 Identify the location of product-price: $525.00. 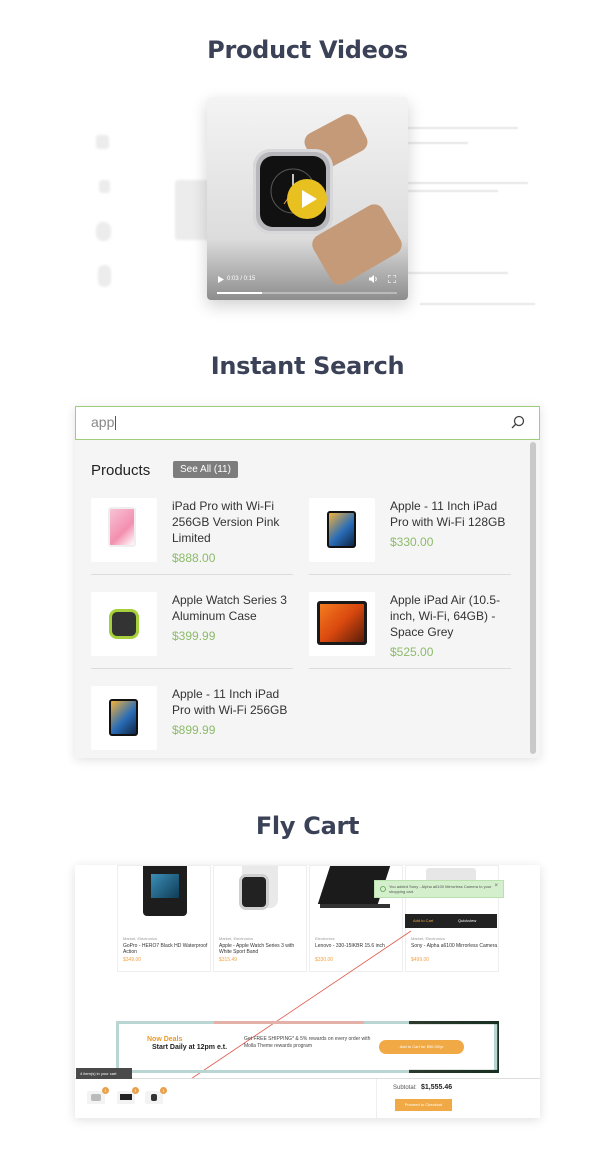
(412, 652).